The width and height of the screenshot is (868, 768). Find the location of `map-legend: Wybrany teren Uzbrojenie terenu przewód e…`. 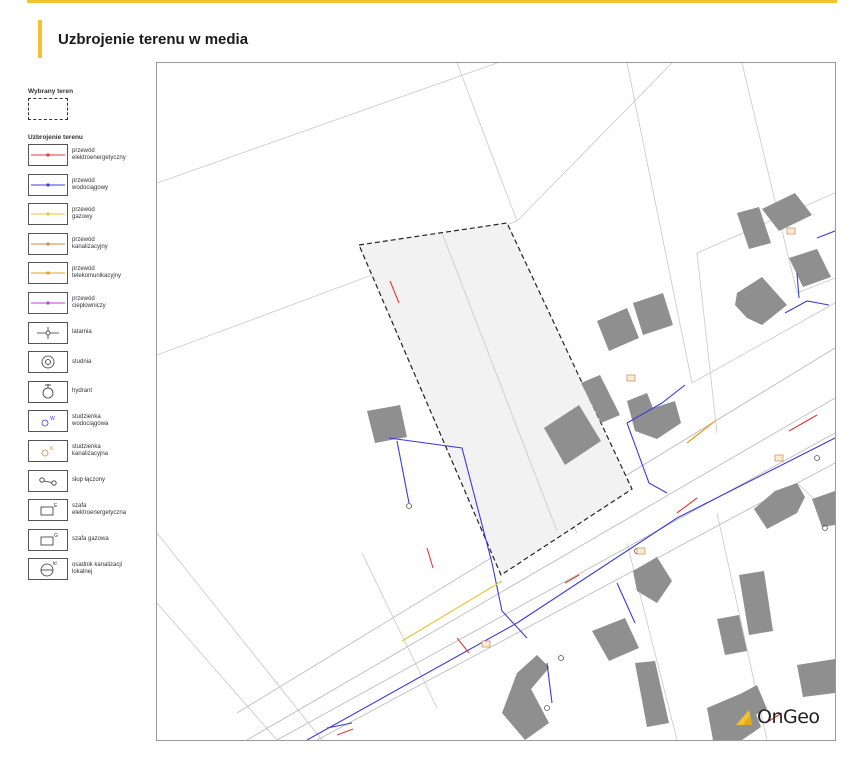

map-legend: Wybrany teren Uzbrojenie terenu przewód e… is located at coordinates (90, 338).